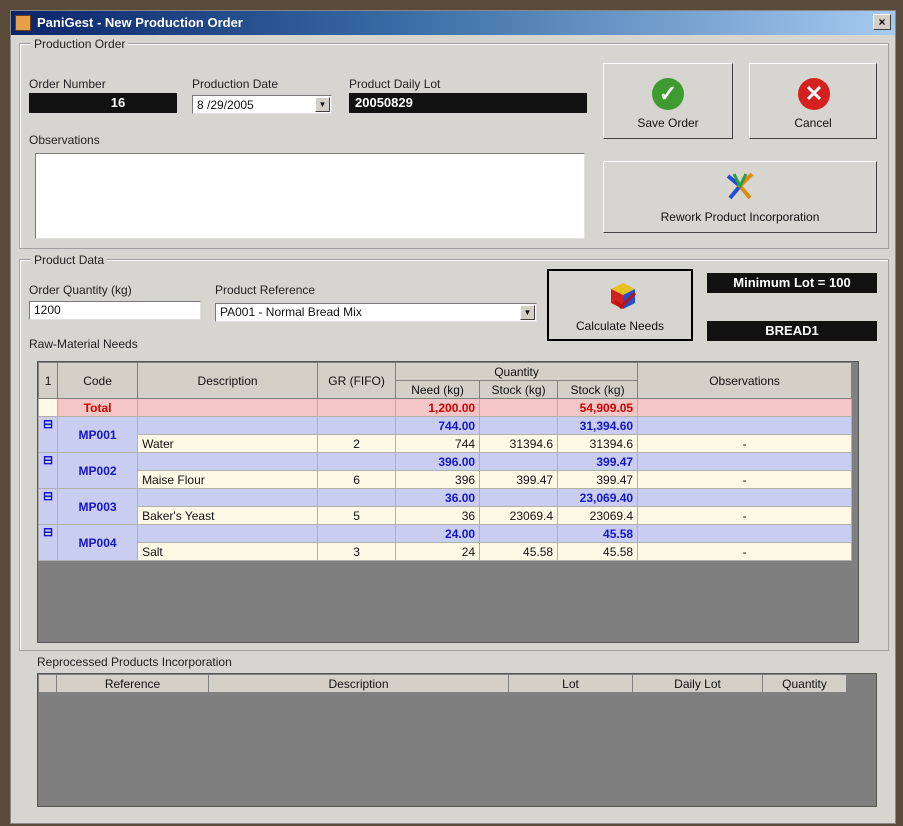  Describe the element at coordinates (598, 425) in the screenshot. I see `group-stock: 31,394.60` at that location.